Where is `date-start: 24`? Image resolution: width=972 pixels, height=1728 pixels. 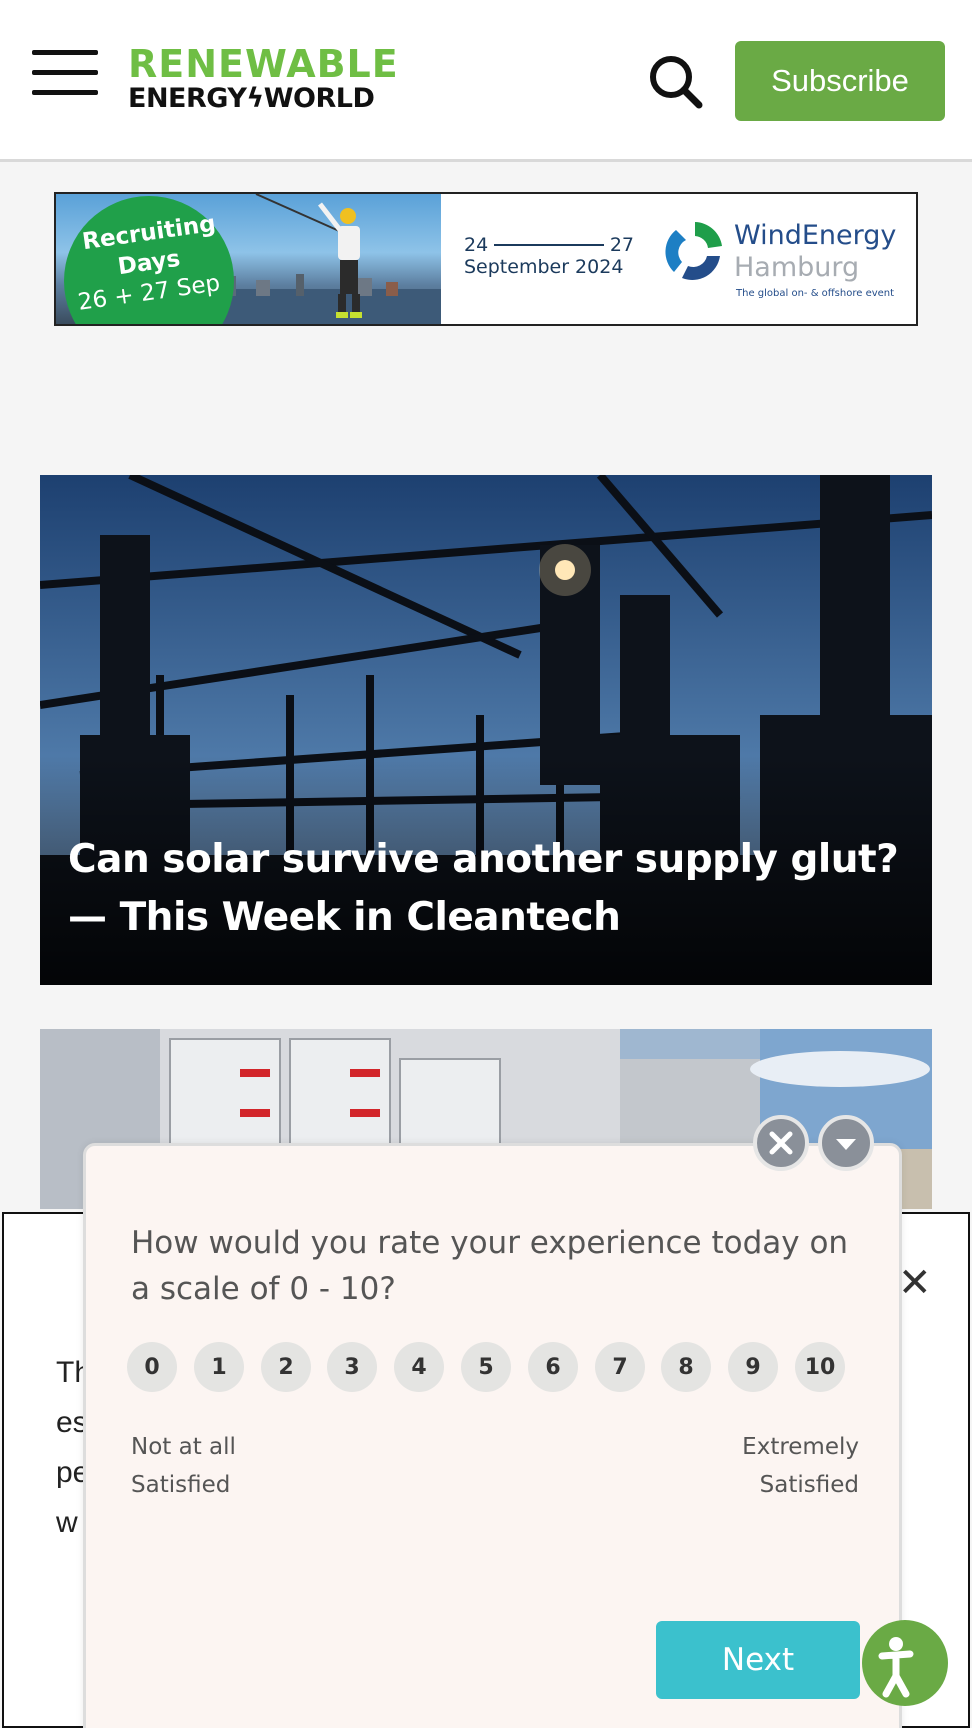
date-start: 24 is located at coordinates (476, 245).